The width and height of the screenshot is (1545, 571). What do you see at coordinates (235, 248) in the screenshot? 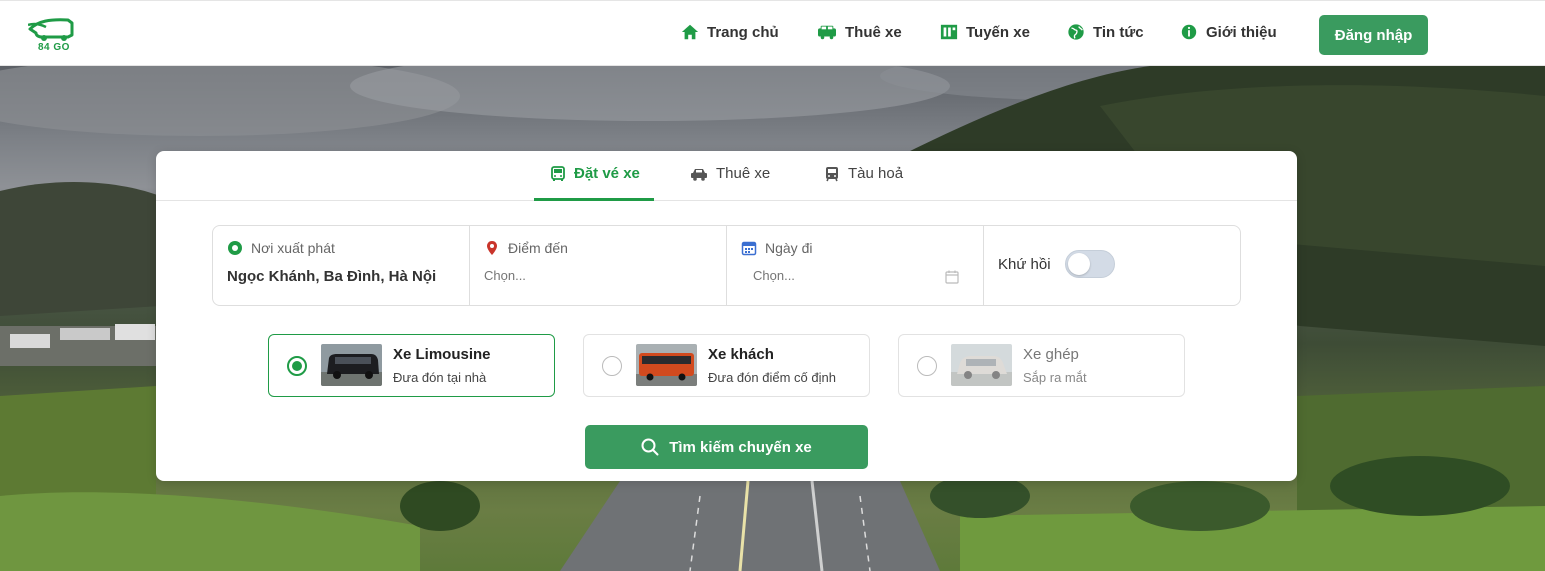
I see `origin-dot-icon` at bounding box center [235, 248].